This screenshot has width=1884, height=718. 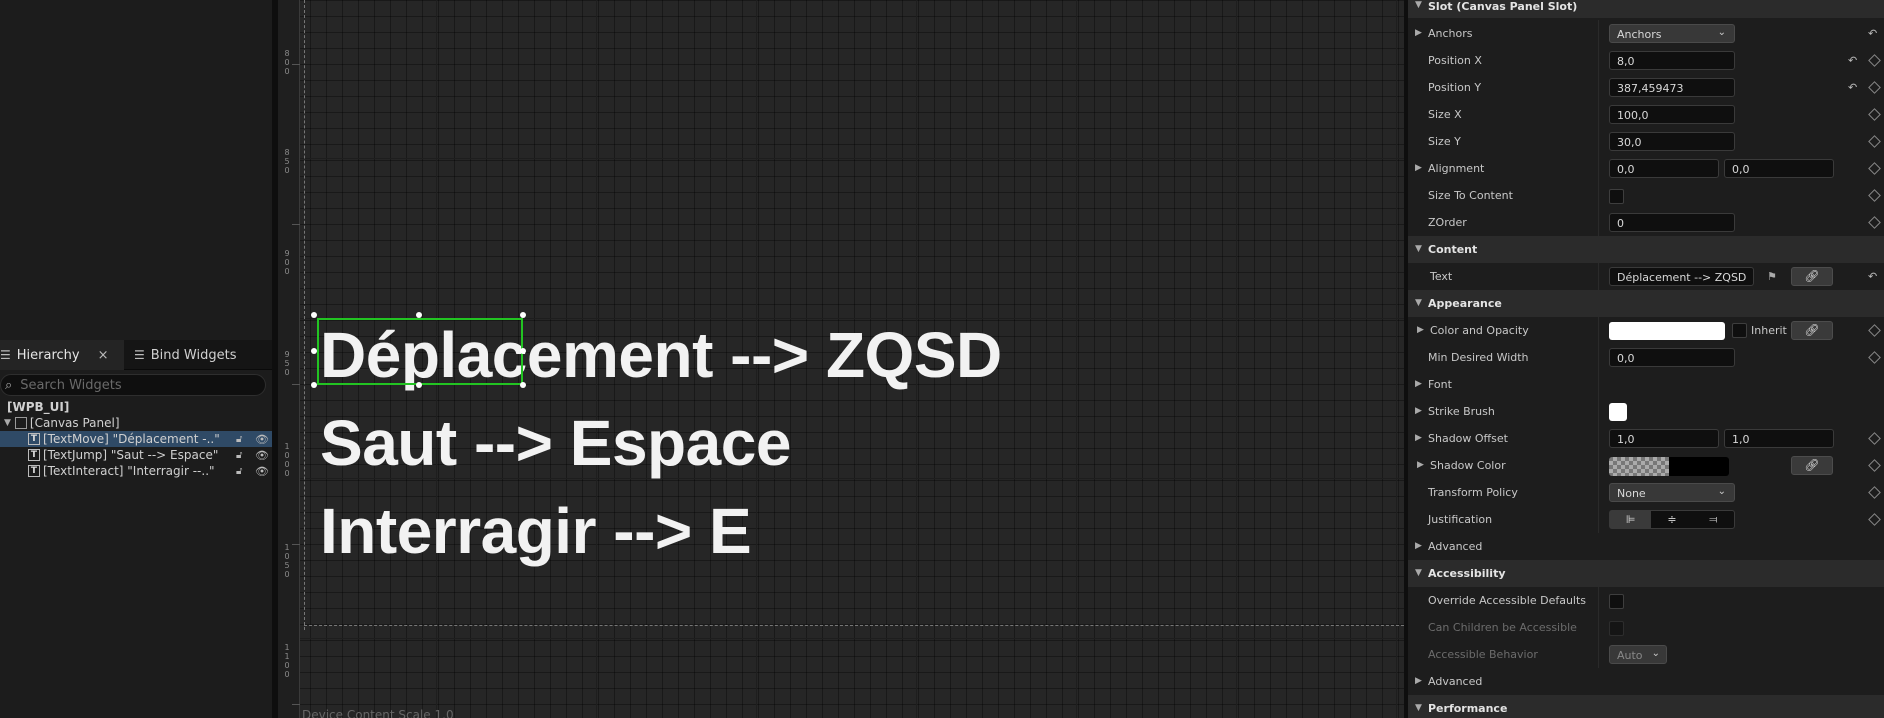 What do you see at coordinates (1672, 114) in the screenshot?
I see `size-x-field: 100,0` at bounding box center [1672, 114].